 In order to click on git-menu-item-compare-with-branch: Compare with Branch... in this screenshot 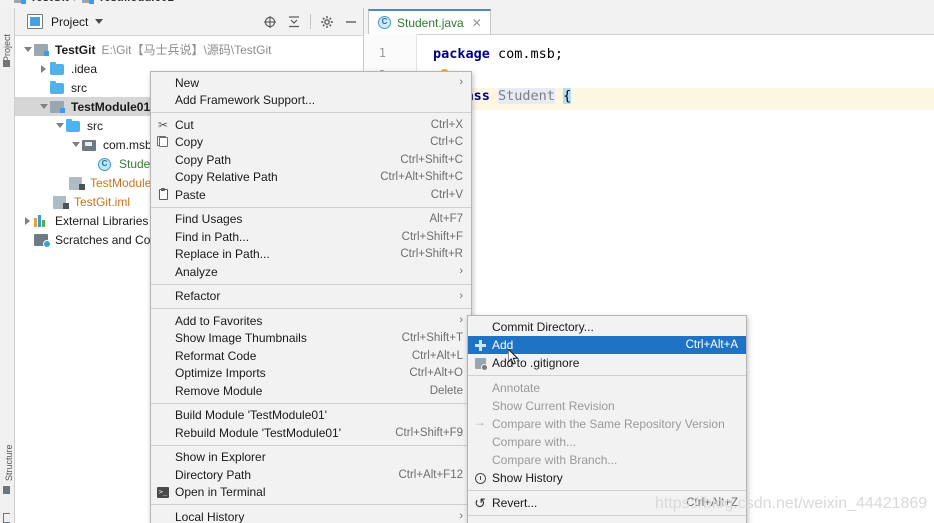, I will do `click(607, 460)`.